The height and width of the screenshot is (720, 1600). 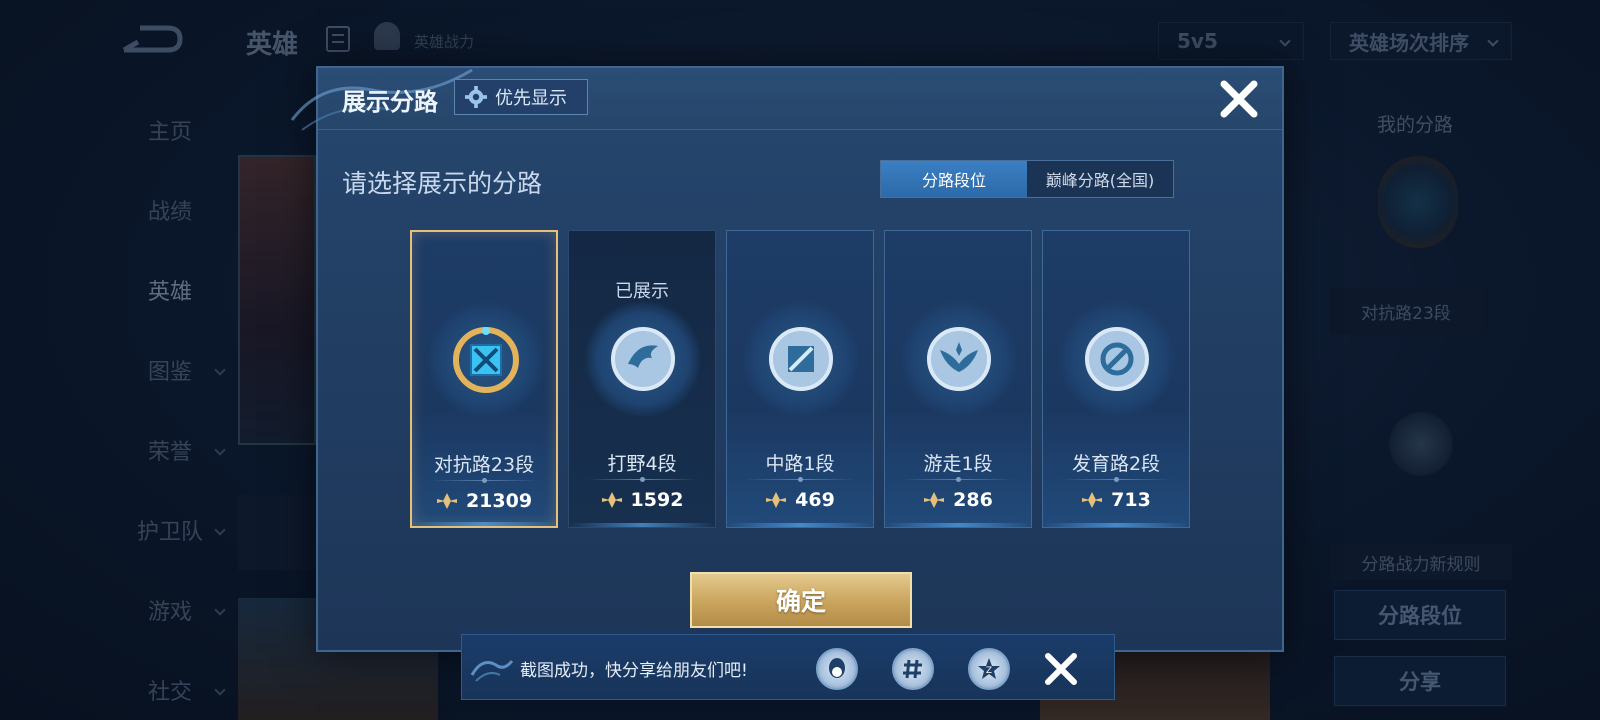 I want to click on lane-score-value: 21309, so click(x=499, y=501).